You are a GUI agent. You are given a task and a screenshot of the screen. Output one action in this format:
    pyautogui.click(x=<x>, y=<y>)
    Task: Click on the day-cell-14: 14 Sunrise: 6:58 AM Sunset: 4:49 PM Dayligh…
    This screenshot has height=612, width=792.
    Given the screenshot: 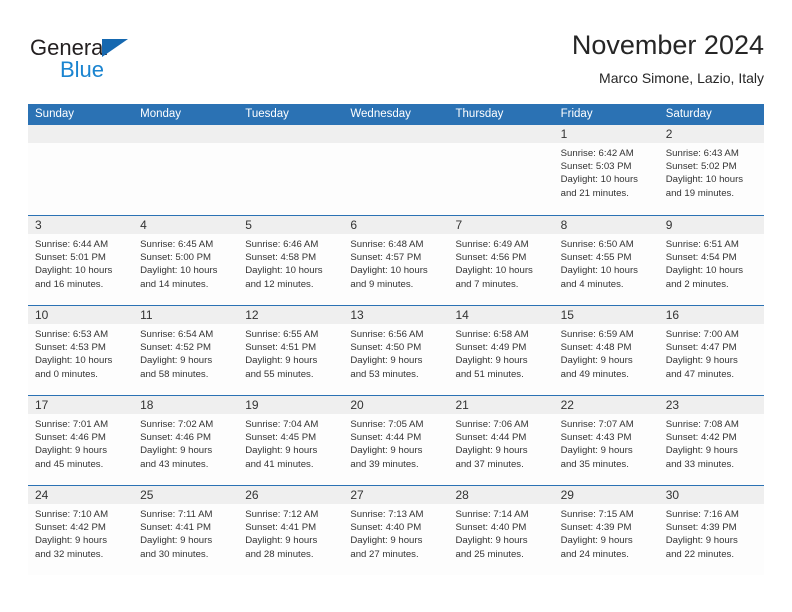 What is the action you would take?
    pyautogui.click(x=501, y=350)
    